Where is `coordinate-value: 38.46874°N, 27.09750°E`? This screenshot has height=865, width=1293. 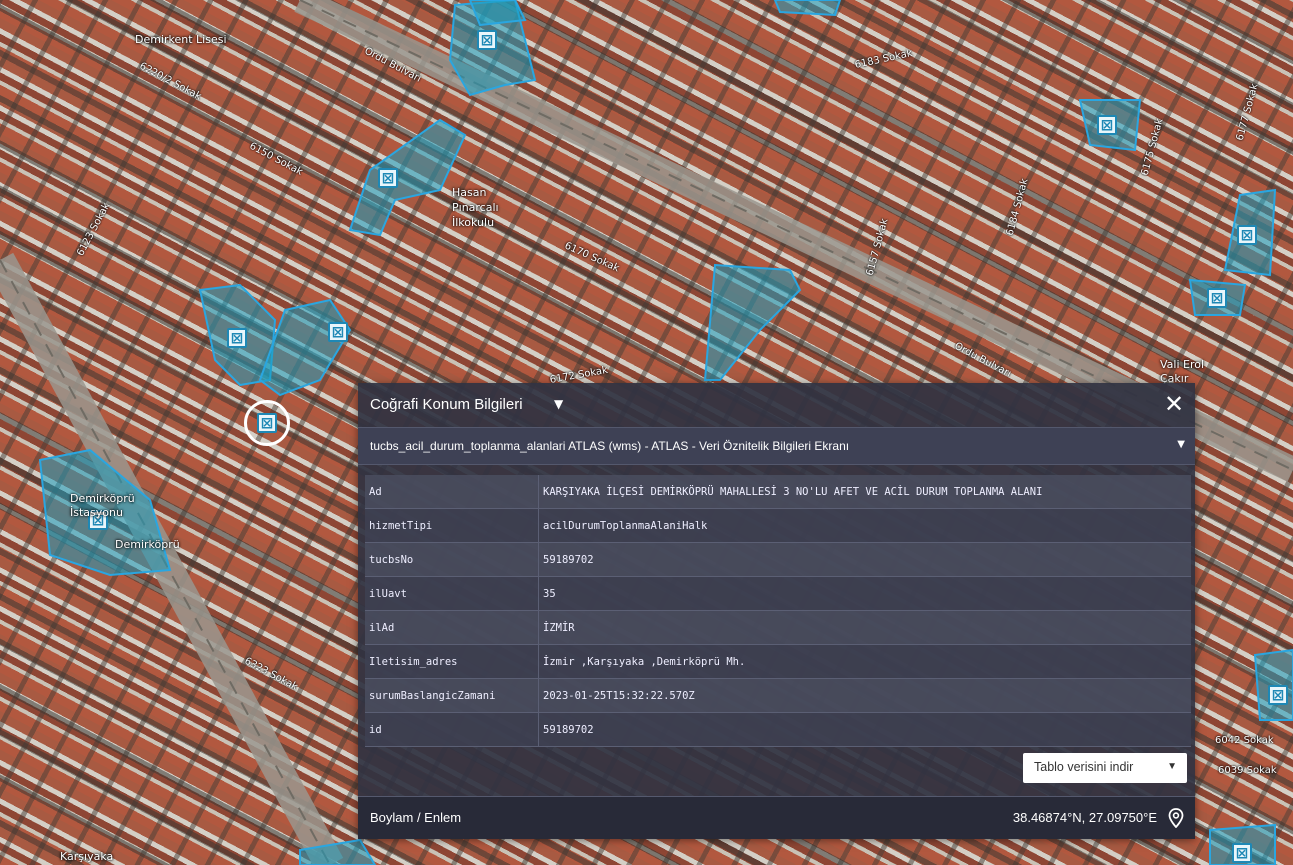 coordinate-value: 38.46874°N, 27.09750°E is located at coordinates (1084, 817).